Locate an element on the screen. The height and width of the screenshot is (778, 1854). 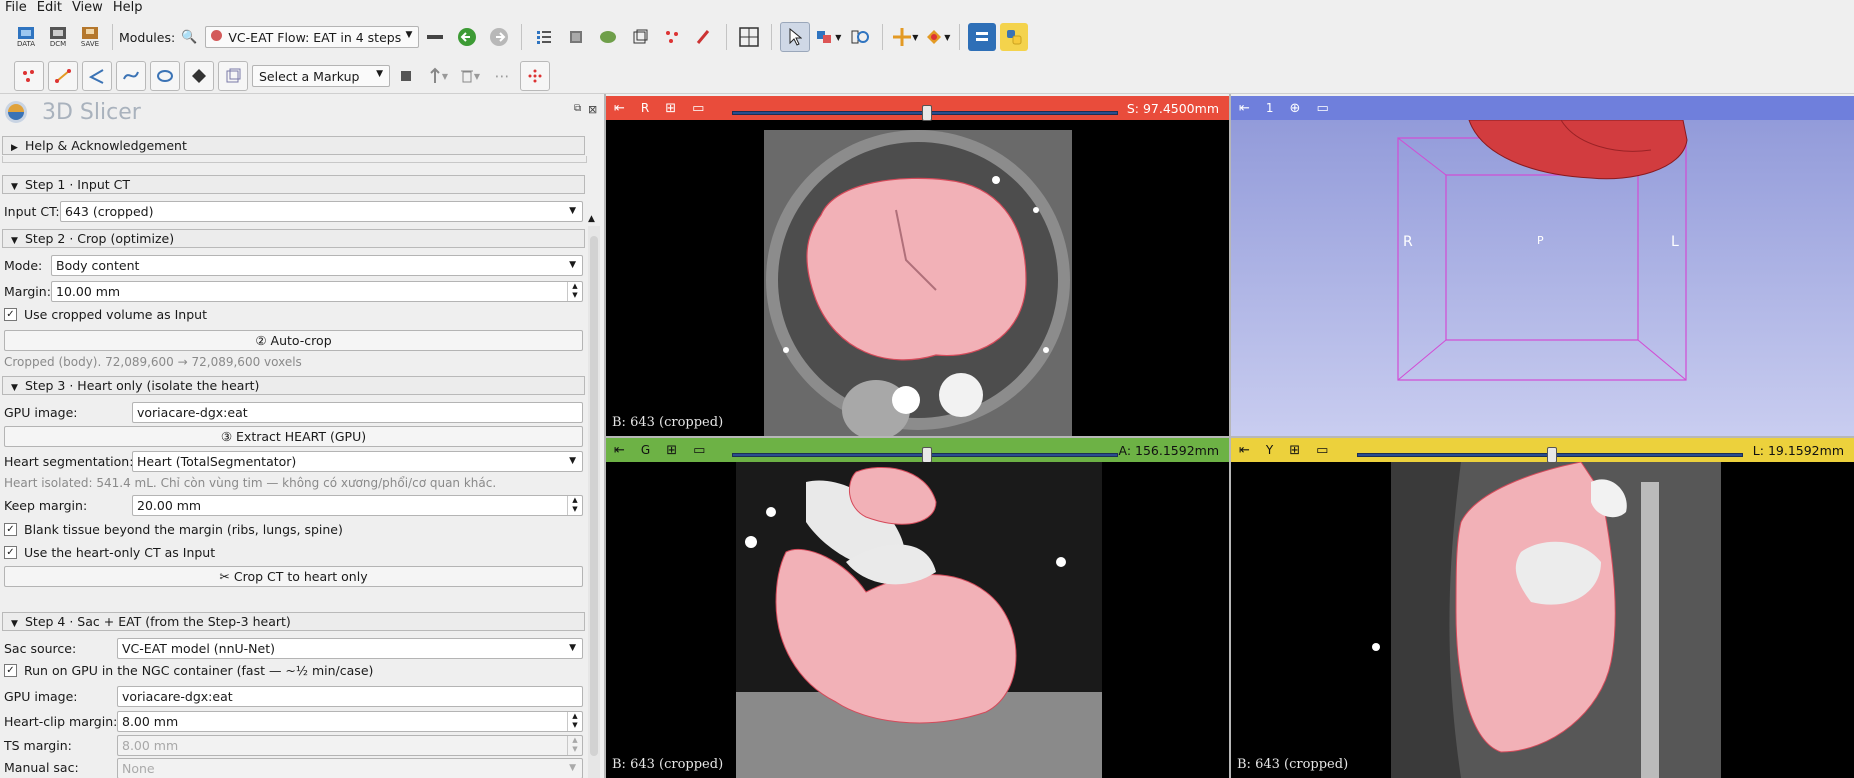
crosshair-button: ▼ is located at coordinates (905, 37).